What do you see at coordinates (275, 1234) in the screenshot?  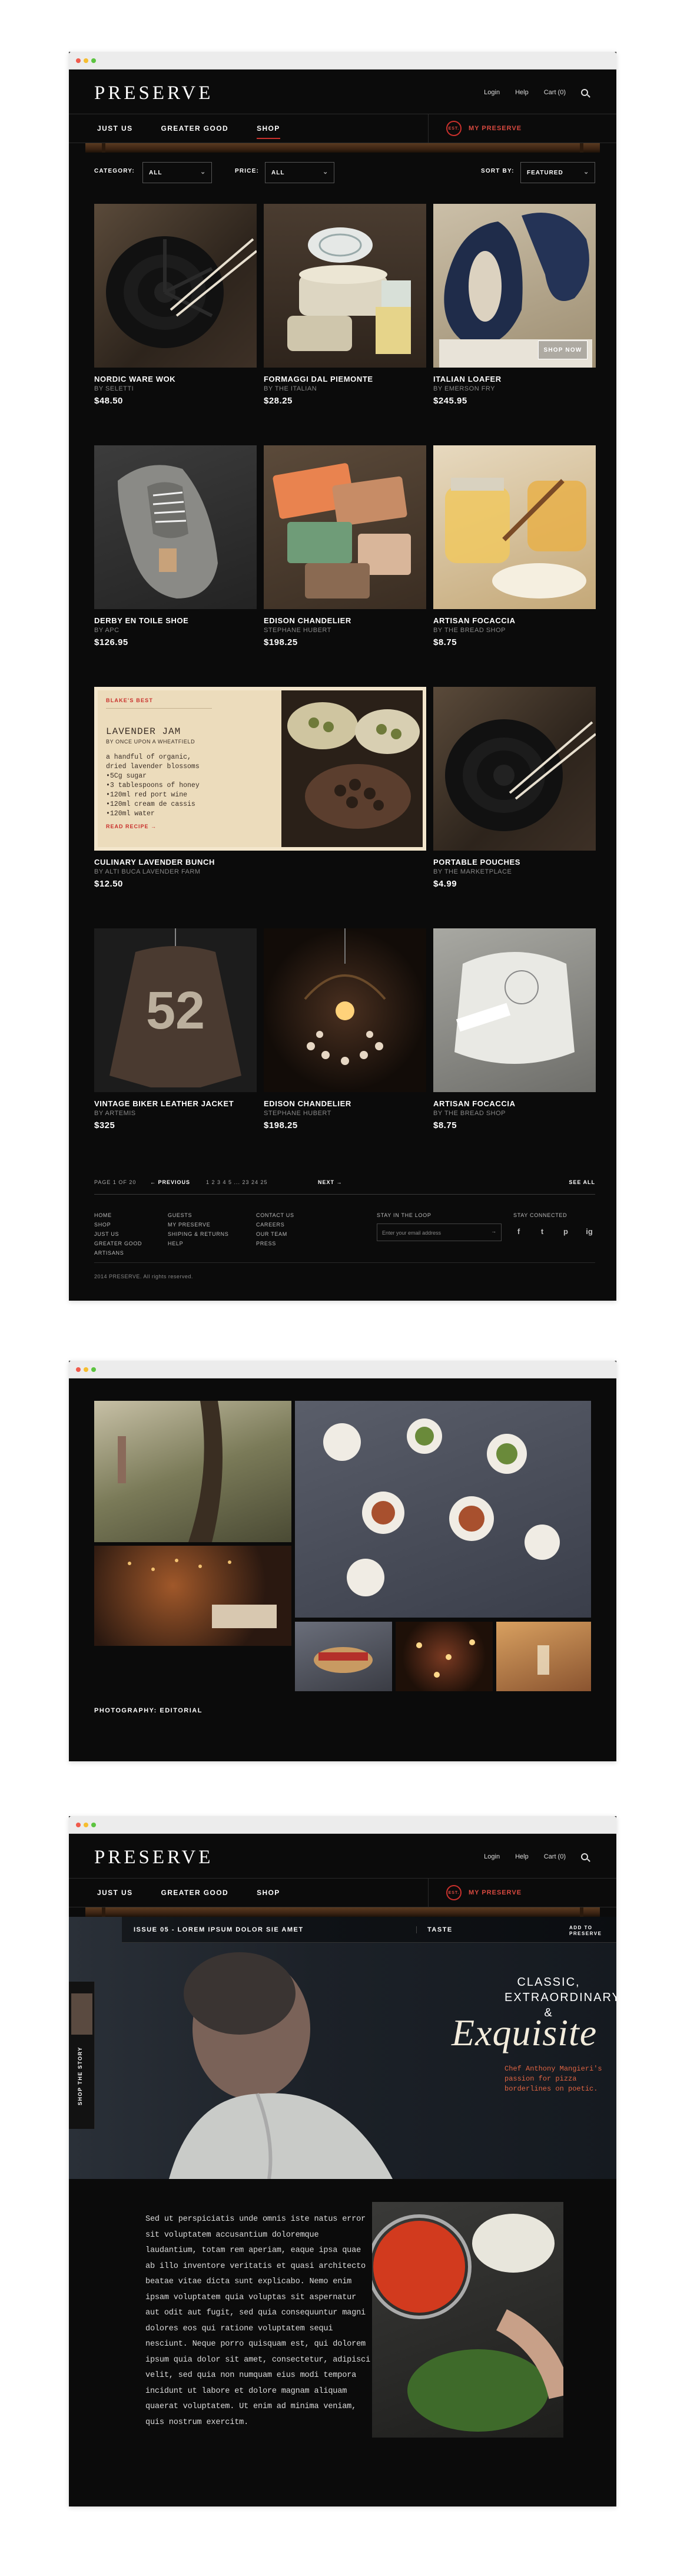 I see `footer-link: OUR TEAM` at bounding box center [275, 1234].